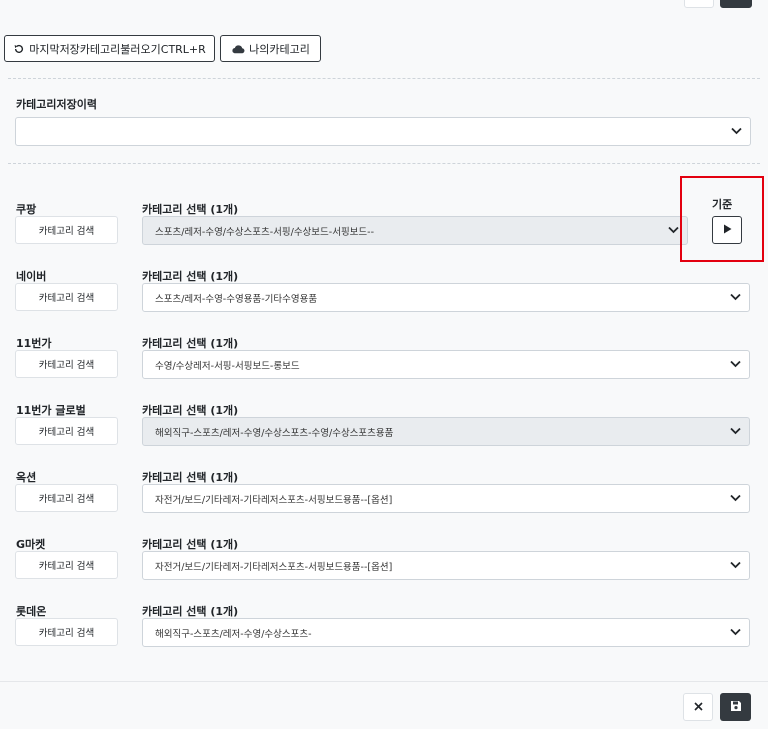  Describe the element at coordinates (34, 343) in the screenshot. I see `market-name: 11번가` at that location.